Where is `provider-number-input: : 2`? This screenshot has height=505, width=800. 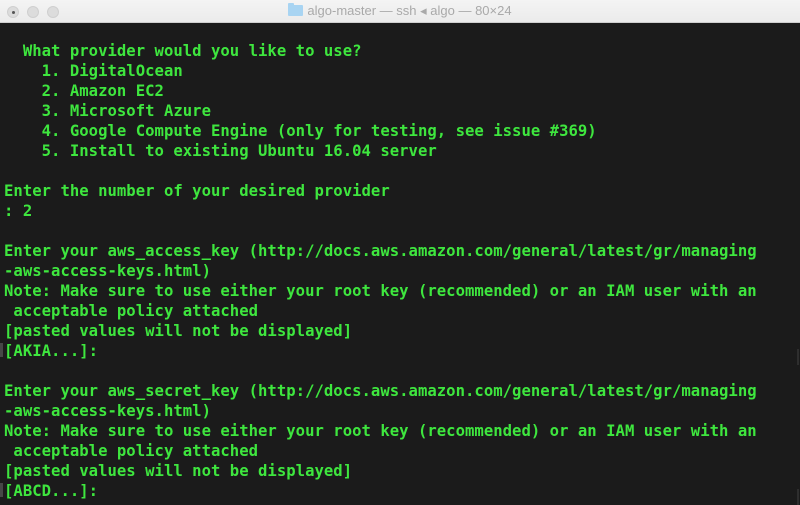 provider-number-input: : 2 is located at coordinates (18, 211).